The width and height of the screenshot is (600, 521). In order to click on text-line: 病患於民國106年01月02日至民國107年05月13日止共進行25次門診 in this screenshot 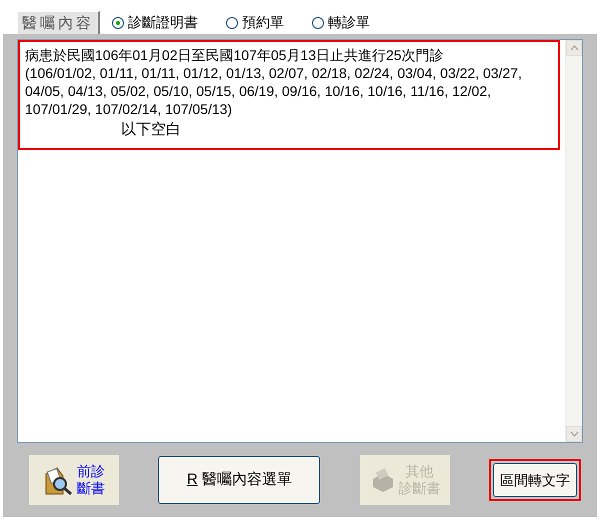, I will do `click(235, 55)`.